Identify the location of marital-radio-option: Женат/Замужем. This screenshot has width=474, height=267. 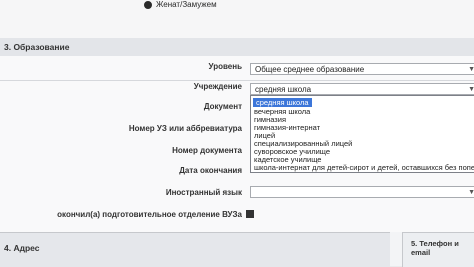
(180, 4).